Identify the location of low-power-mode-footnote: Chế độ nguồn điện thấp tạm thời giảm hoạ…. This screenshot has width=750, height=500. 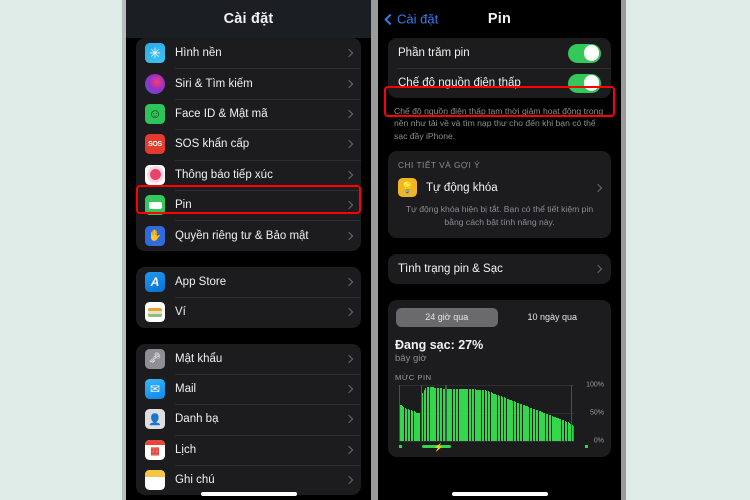
(499, 123).